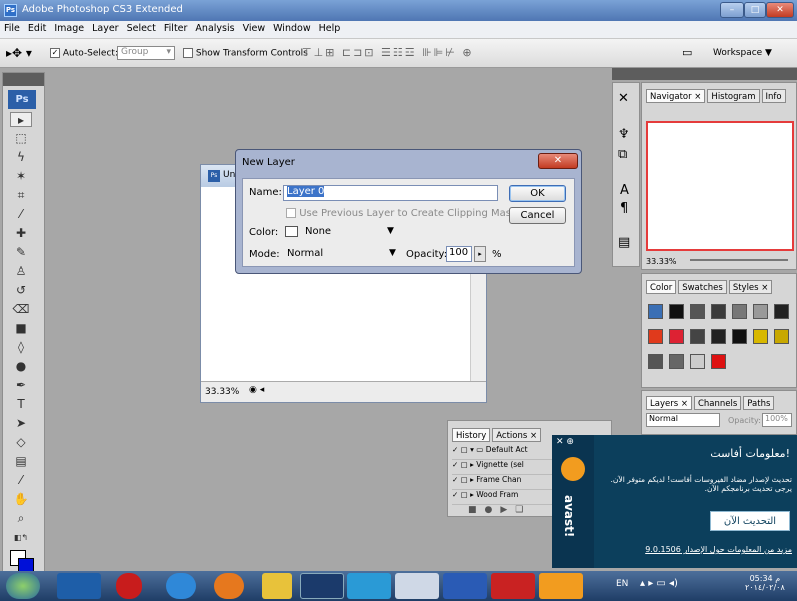  What do you see at coordinates (176, 27) in the screenshot?
I see `menu-item-filter: Filter` at bounding box center [176, 27].